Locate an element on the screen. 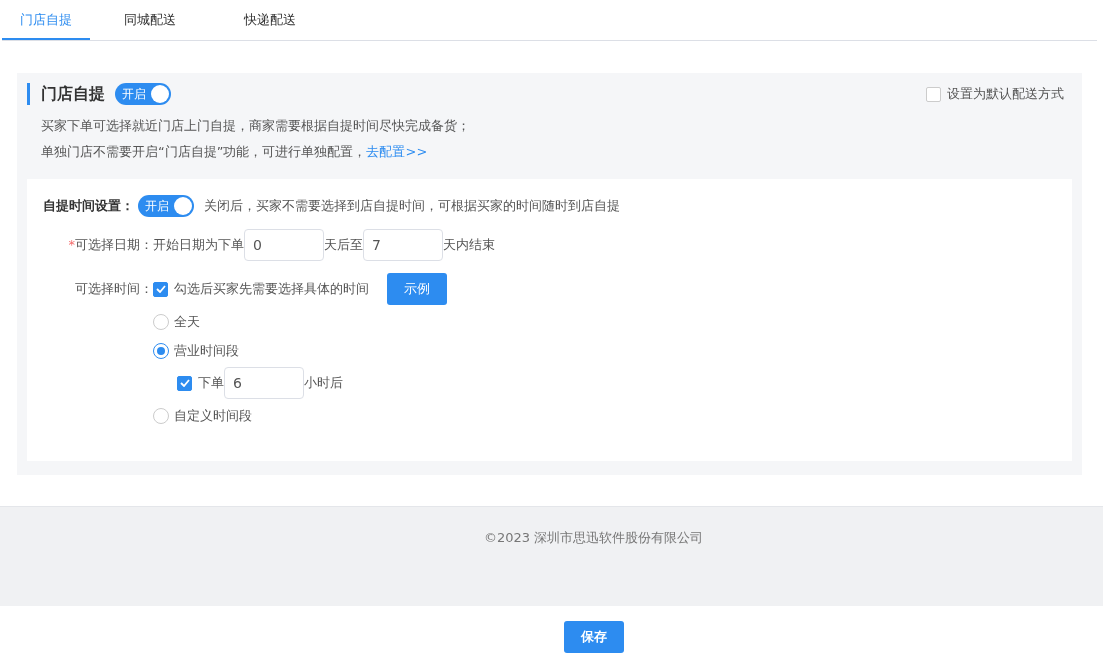 This screenshot has width=1103, height=657. hint-text: 关闭后，买家不需要选择到店自提时间，可根据买家的时间随时到店自提 is located at coordinates (412, 206).